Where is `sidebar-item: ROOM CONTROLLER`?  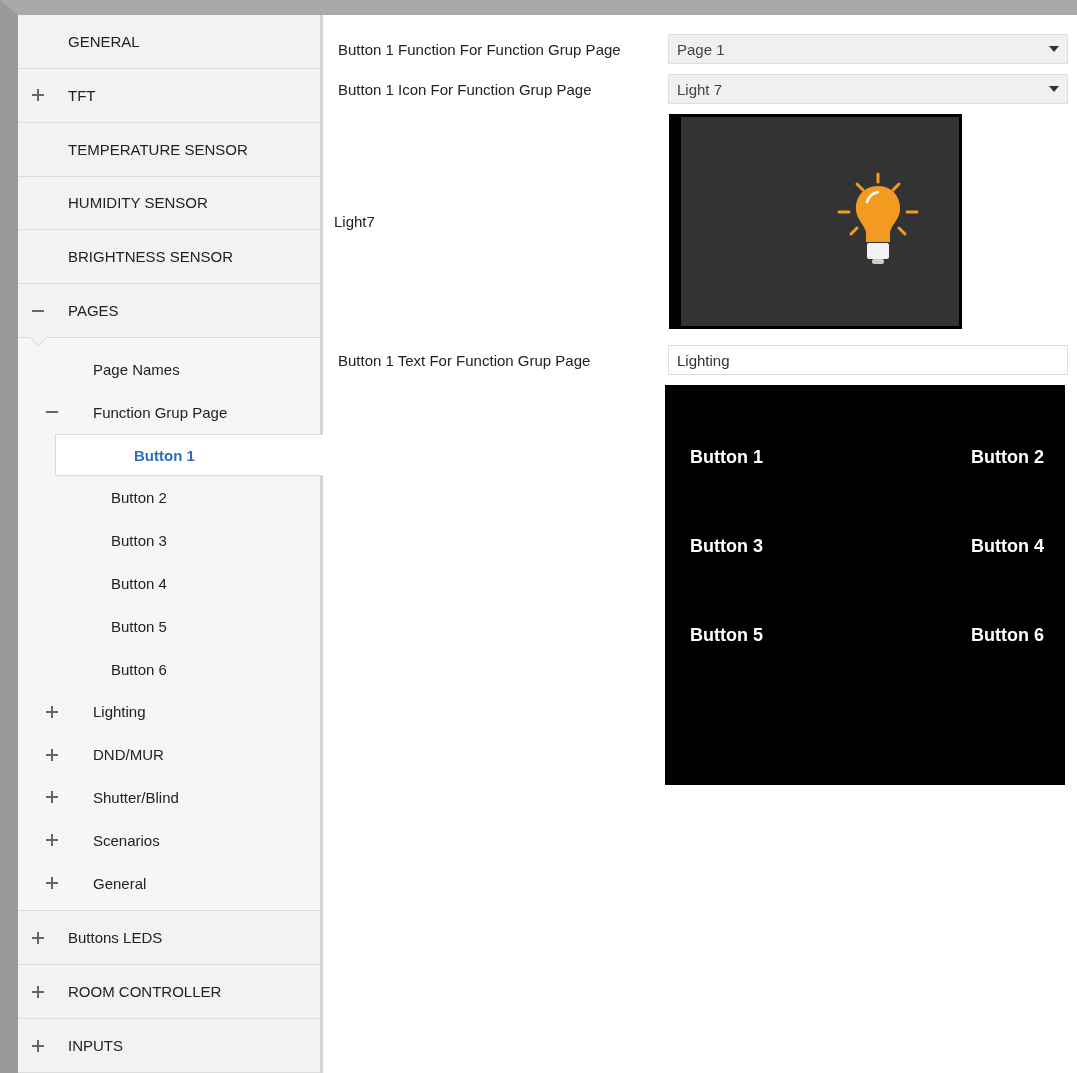 sidebar-item: ROOM CONTROLLER is located at coordinates (169, 992).